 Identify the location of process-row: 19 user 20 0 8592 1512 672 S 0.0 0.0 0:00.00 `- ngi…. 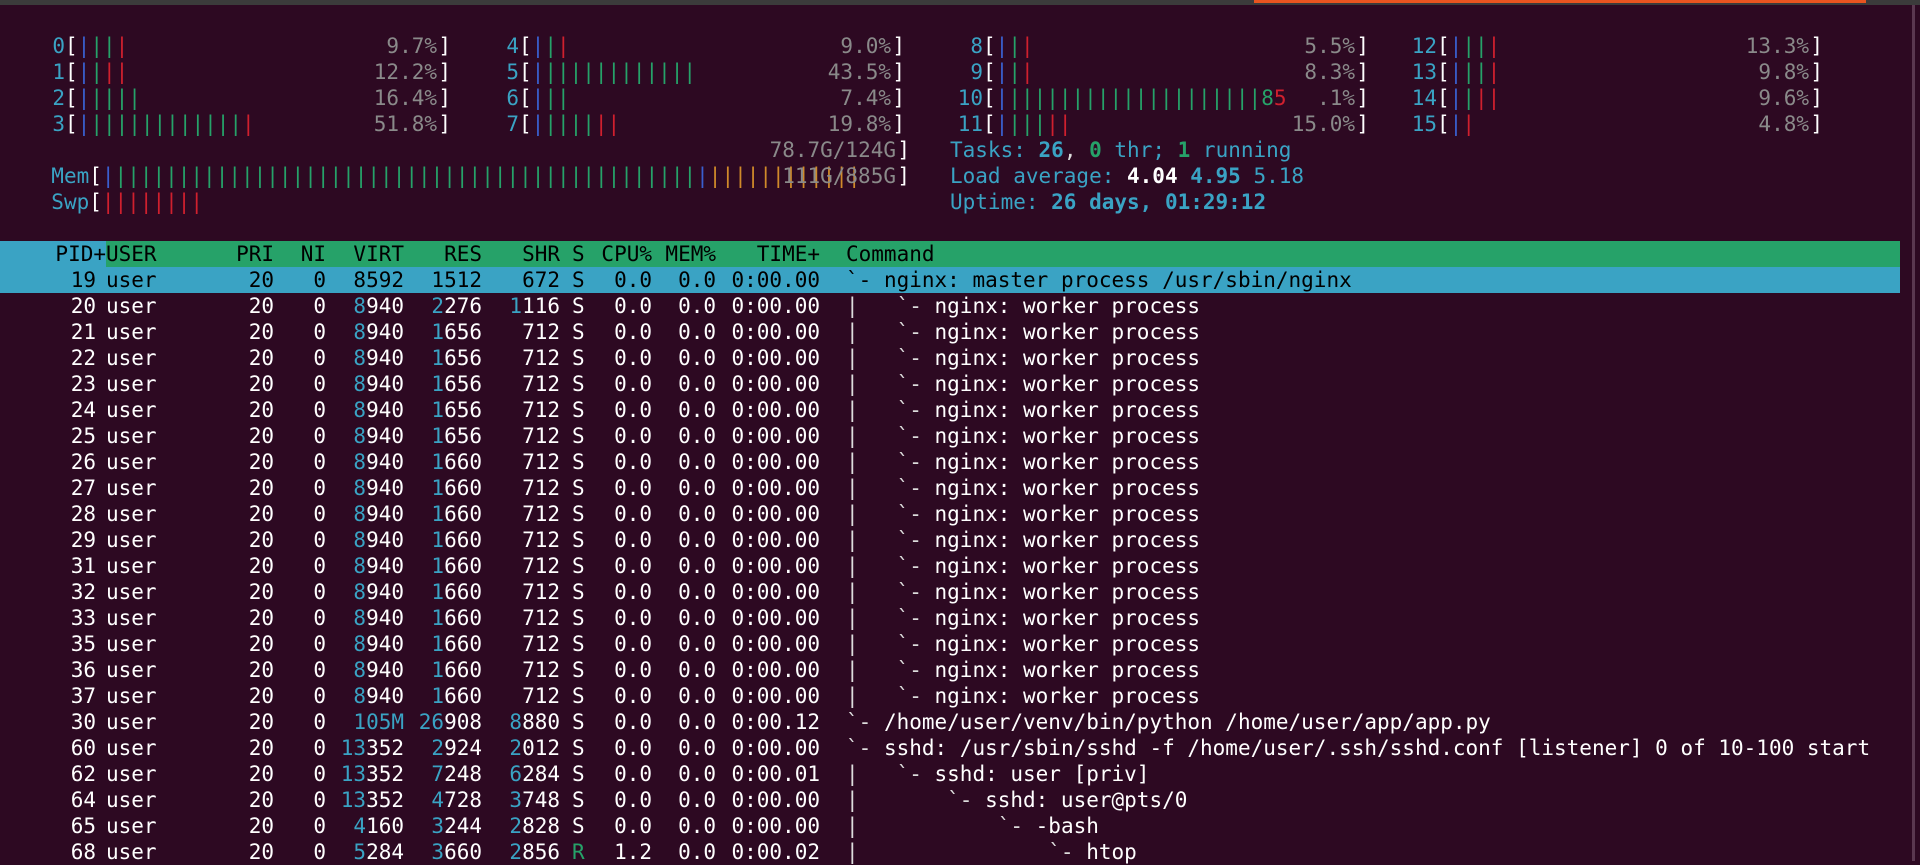
(950, 280).